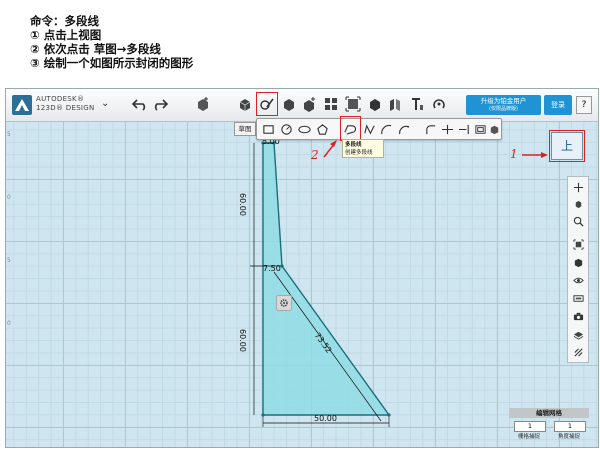  What do you see at coordinates (242, 204) in the screenshot?
I see `dim-upper-height: 60.00` at bounding box center [242, 204].